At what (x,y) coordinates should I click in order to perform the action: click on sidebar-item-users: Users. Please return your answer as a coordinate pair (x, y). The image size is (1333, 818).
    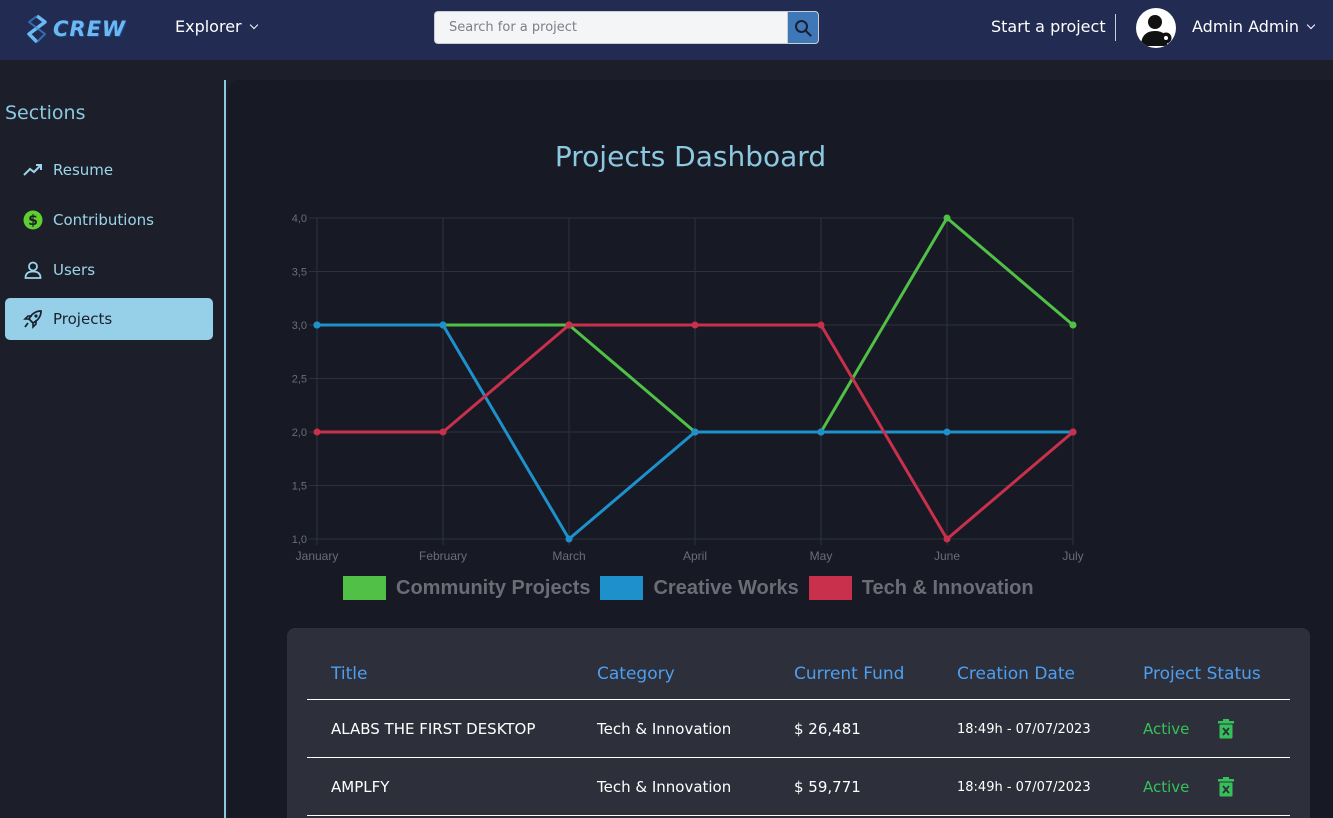
    Looking at the image, I should click on (109, 270).